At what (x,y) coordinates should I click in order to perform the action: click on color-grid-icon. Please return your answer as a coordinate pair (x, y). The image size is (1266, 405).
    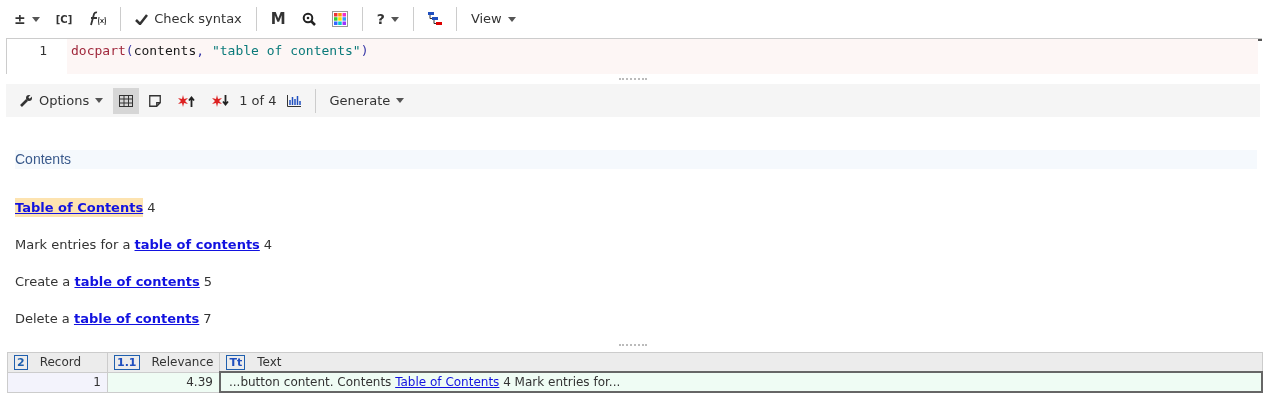
    Looking at the image, I should click on (339, 19).